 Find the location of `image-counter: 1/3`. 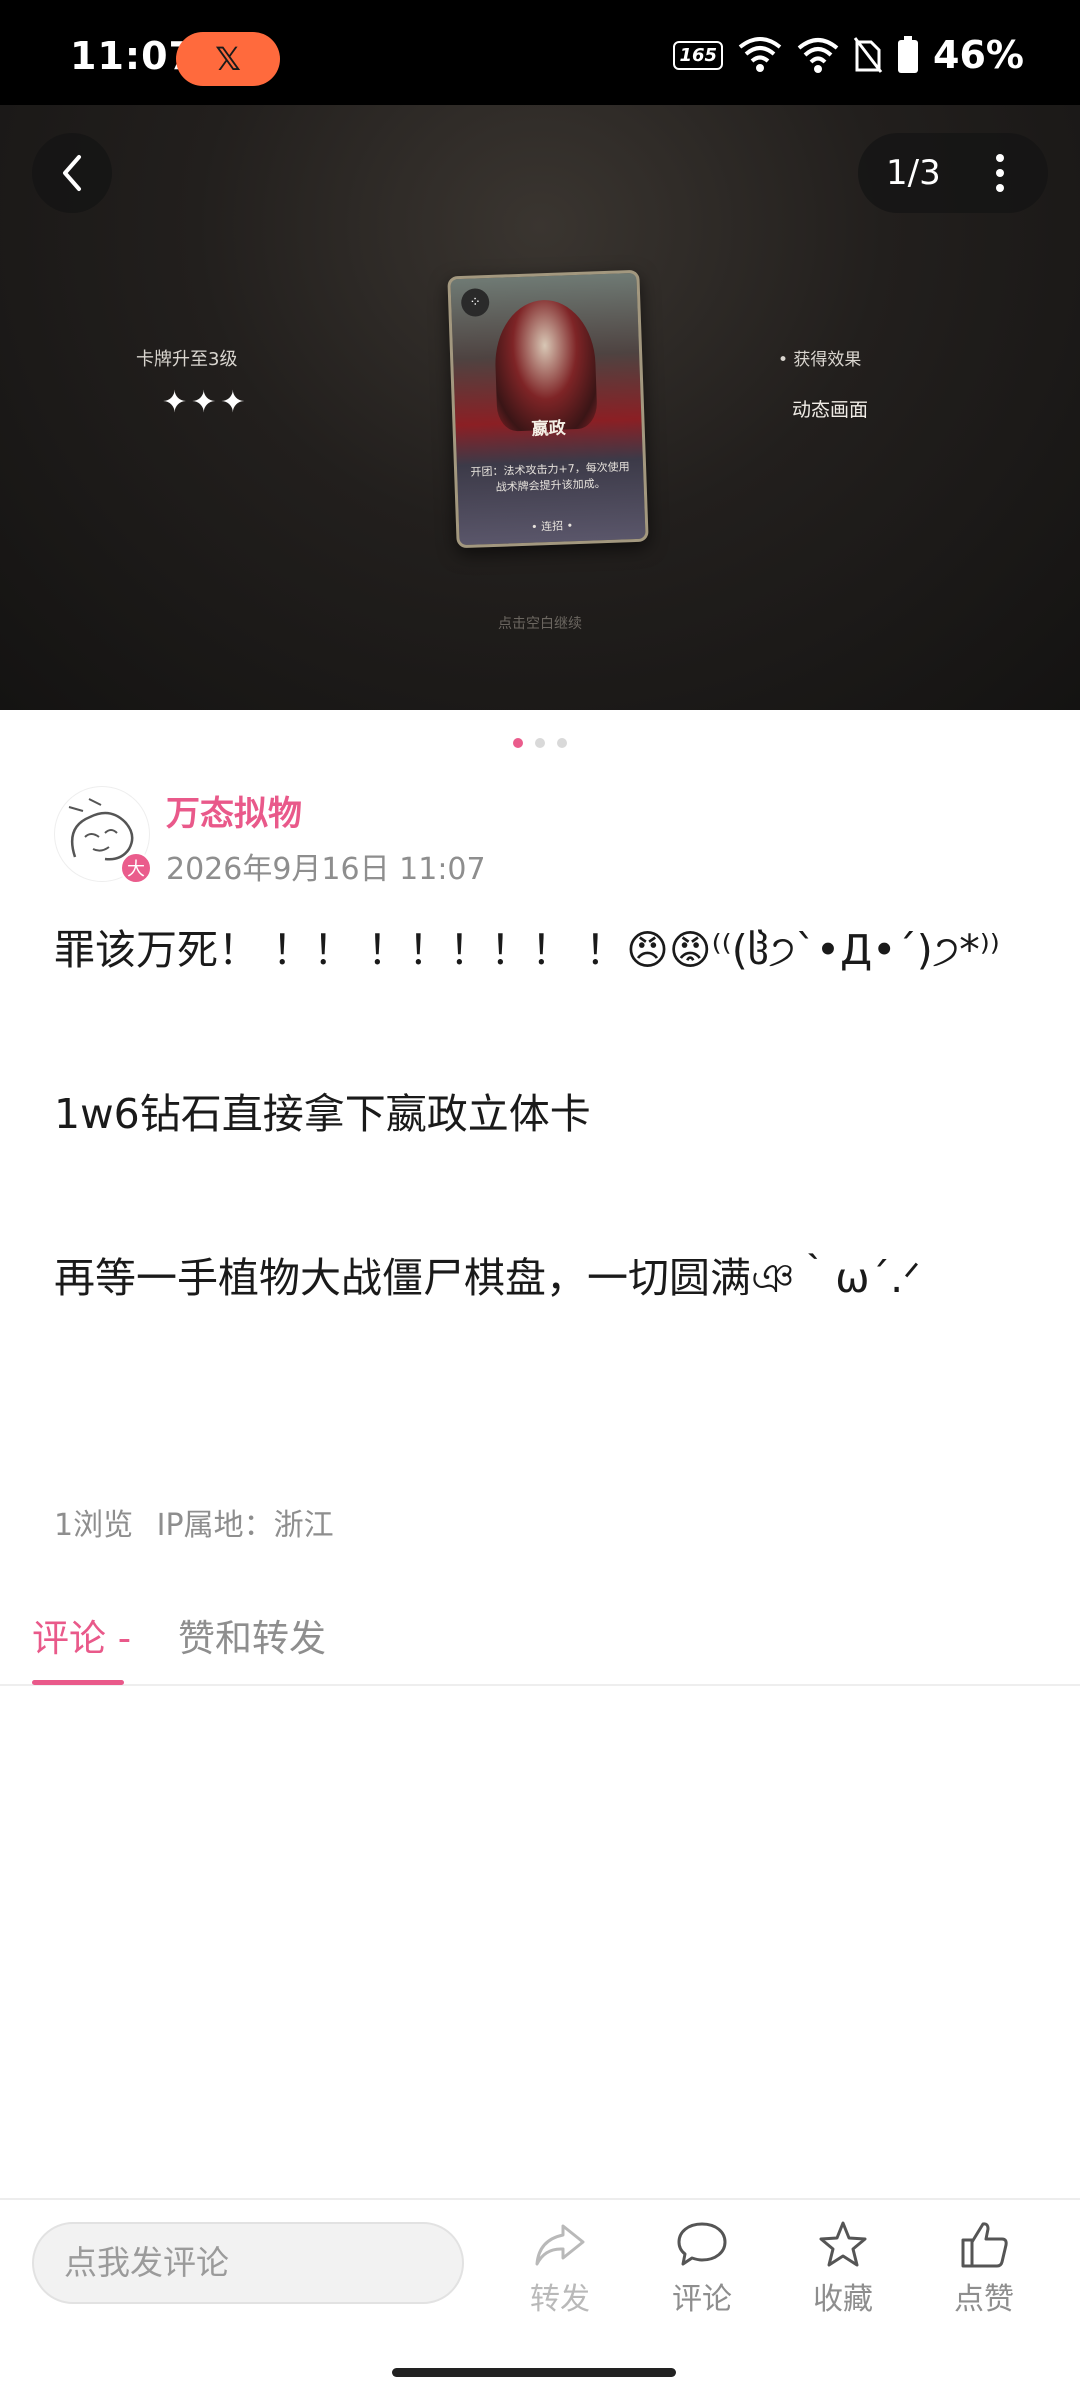

image-counter: 1/3 is located at coordinates (913, 173).